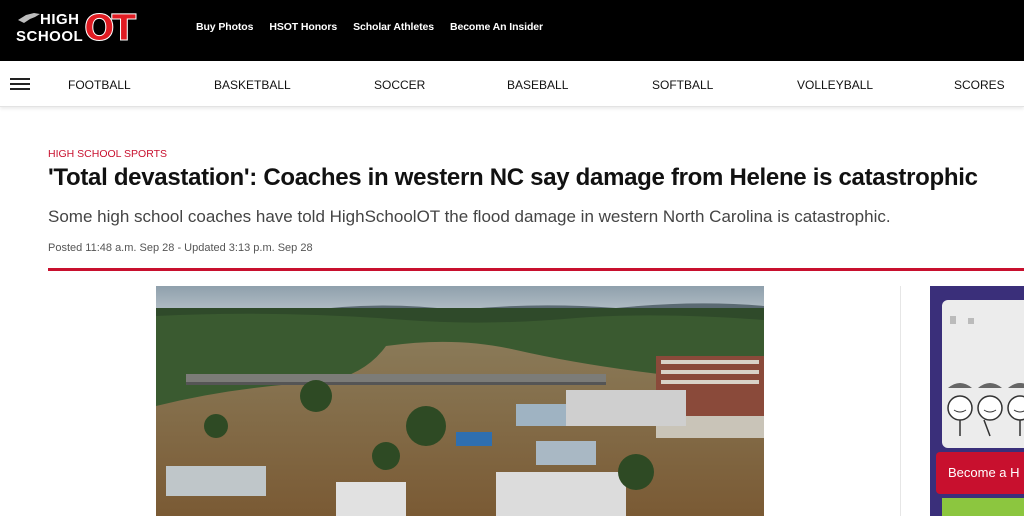 The height and width of the screenshot is (516, 1024). I want to click on content-divider, so click(900, 401).